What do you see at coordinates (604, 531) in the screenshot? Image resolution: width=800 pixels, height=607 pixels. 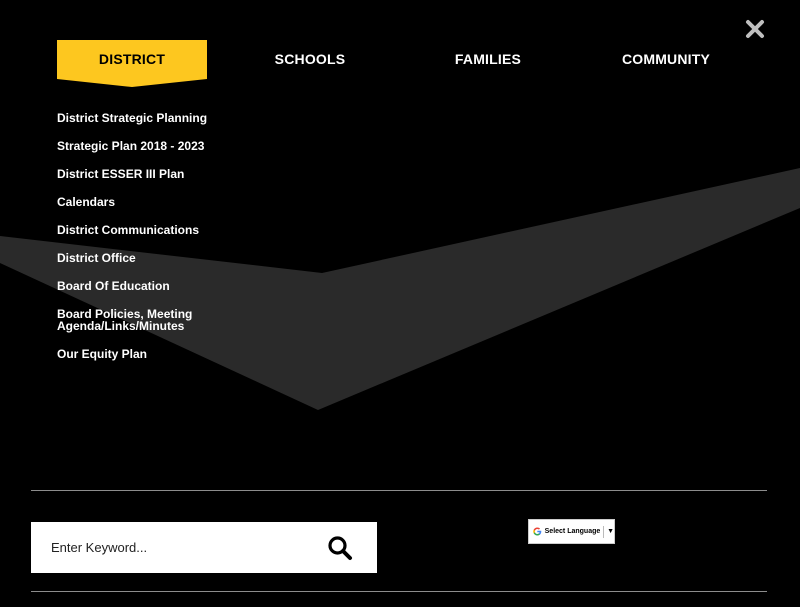 I see `language-select-separator` at bounding box center [604, 531].